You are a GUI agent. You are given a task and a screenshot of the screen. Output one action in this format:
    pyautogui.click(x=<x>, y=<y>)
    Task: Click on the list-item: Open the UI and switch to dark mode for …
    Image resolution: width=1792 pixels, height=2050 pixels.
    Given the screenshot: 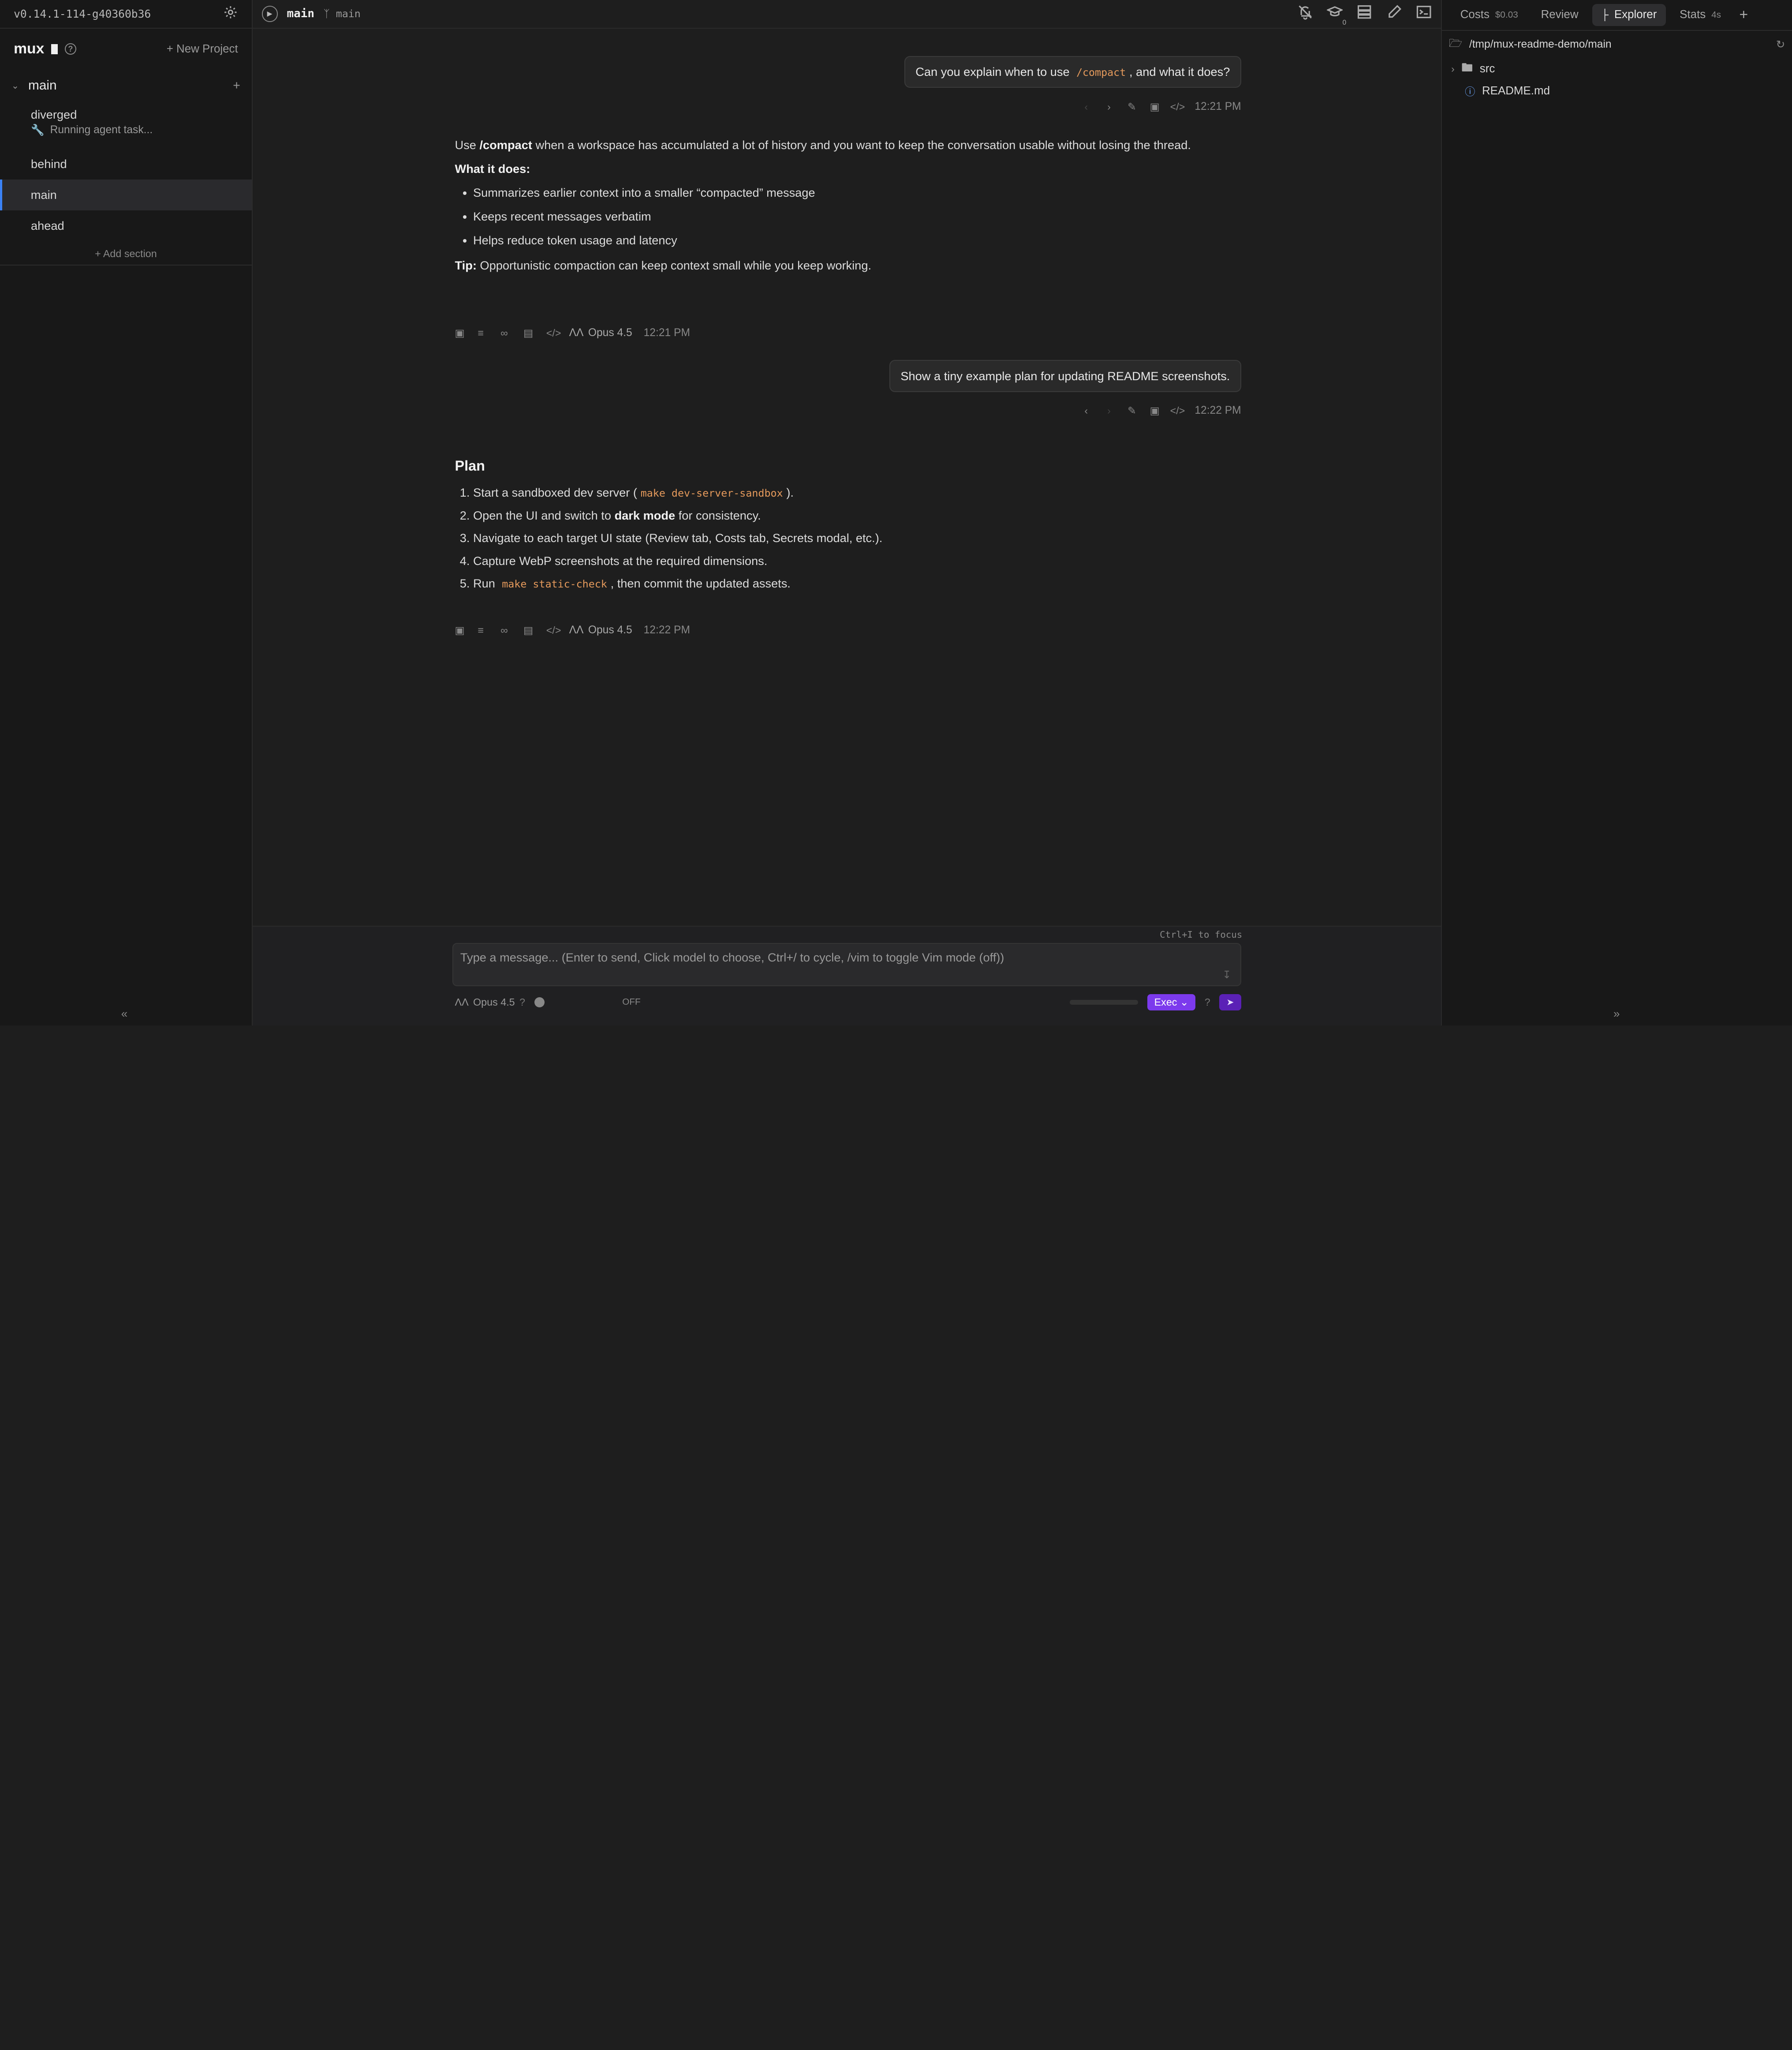 What is the action you would take?
    pyautogui.click(x=858, y=515)
    